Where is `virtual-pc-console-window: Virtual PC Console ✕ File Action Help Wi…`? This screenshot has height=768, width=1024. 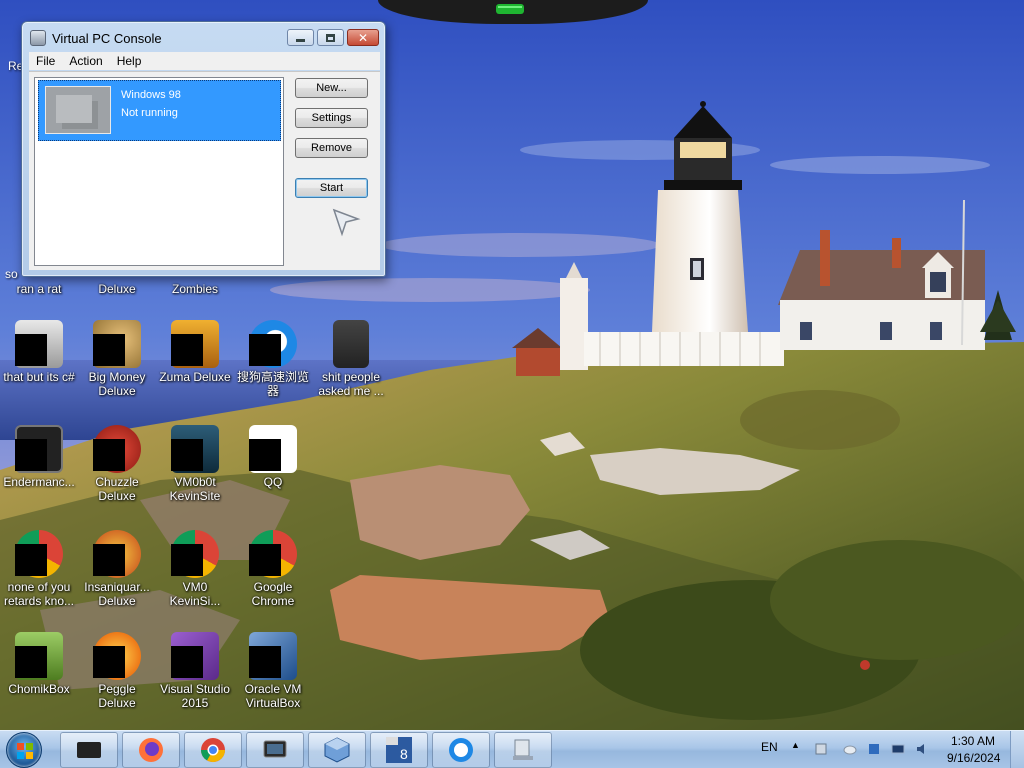
virtual-pc-console-window: Virtual PC Console ✕ File Action Help Wi… is located at coordinates (203, 149).